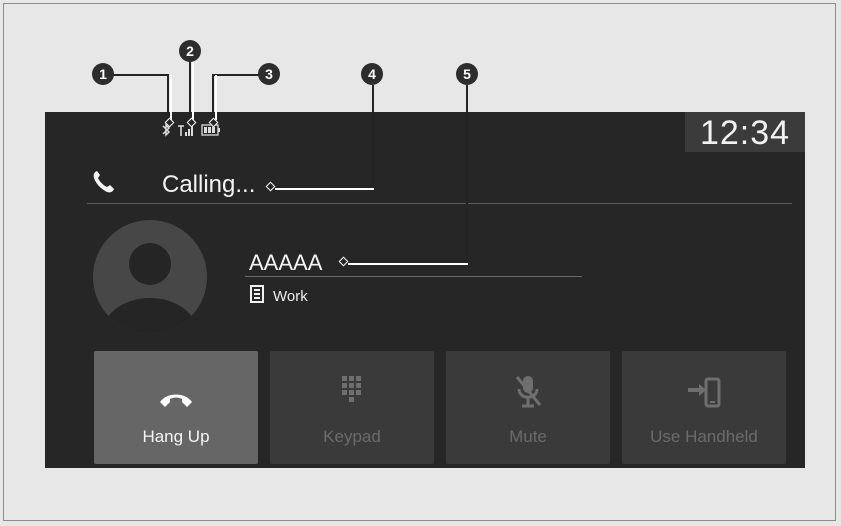 The width and height of the screenshot is (841, 526). Describe the element at coordinates (324, 189) in the screenshot. I see `callout-4-leader-highlight` at that location.